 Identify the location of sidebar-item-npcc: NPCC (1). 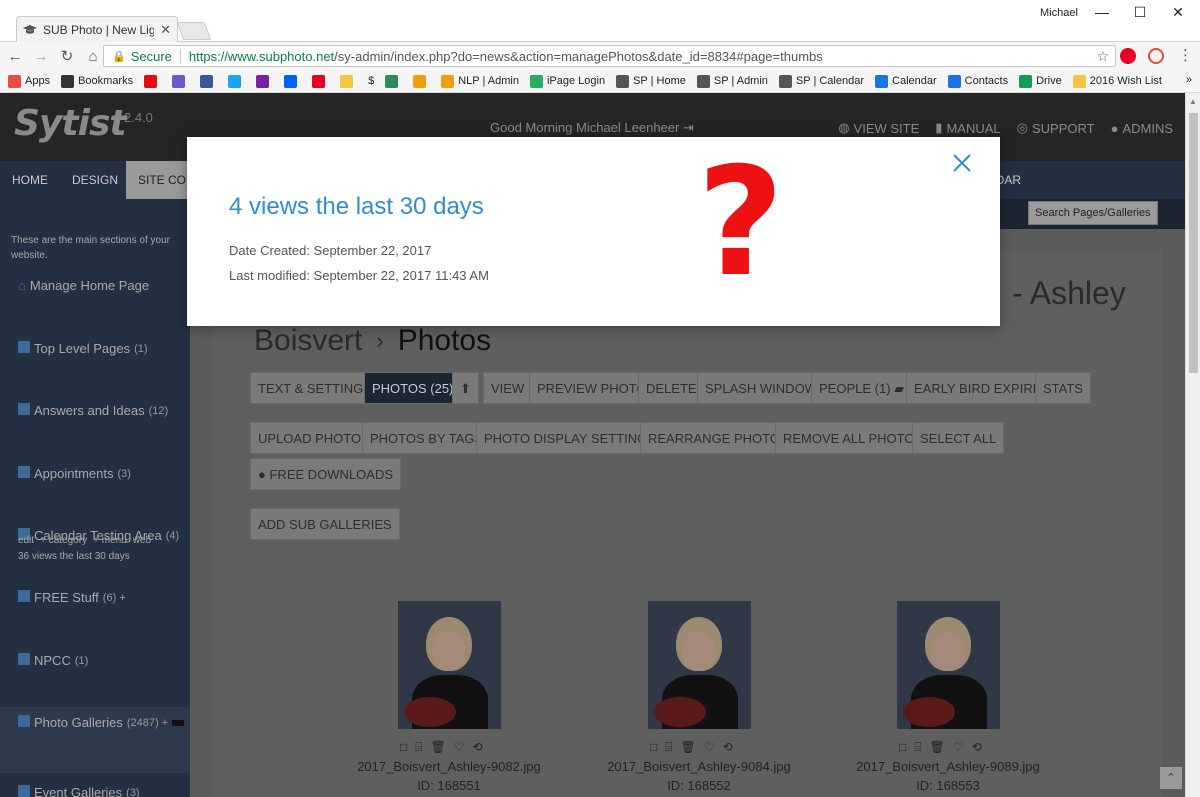
(53, 660).